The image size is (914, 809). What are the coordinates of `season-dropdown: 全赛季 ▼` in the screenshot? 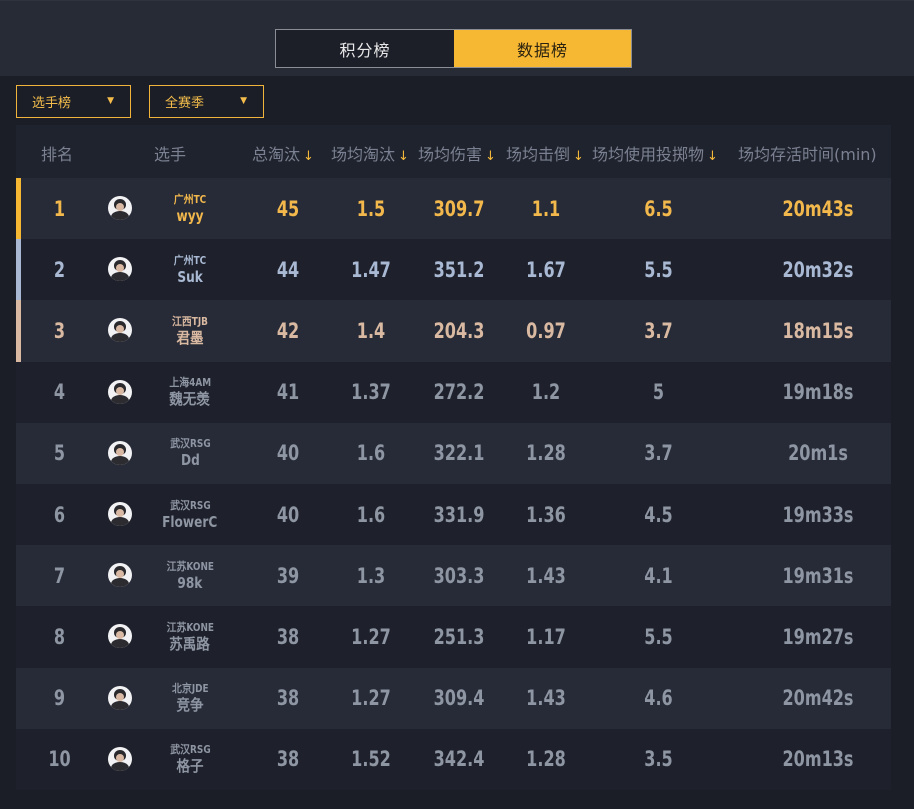 It's located at (206, 101).